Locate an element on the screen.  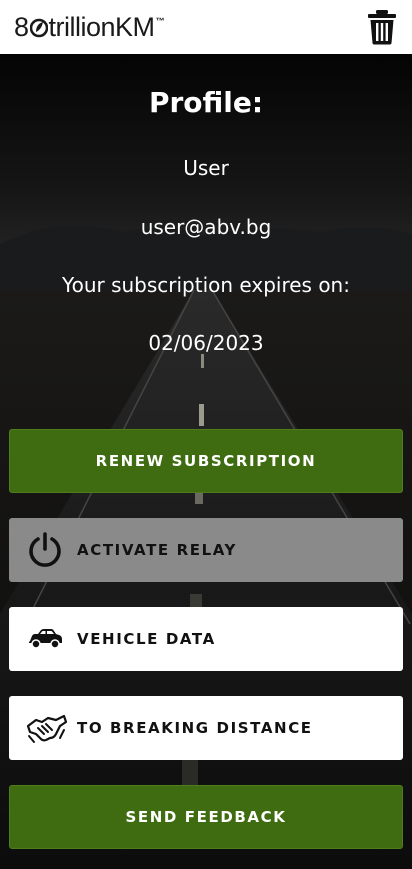
profile-email: user@abv.bg is located at coordinates (206, 227).